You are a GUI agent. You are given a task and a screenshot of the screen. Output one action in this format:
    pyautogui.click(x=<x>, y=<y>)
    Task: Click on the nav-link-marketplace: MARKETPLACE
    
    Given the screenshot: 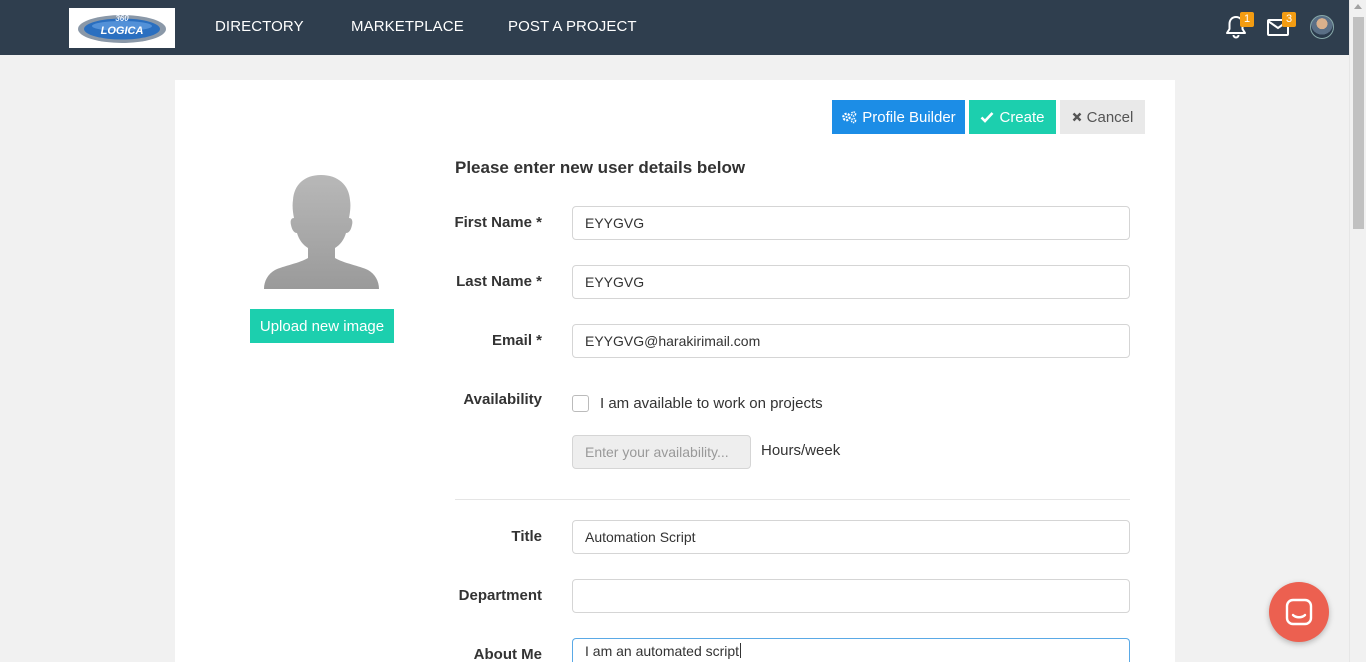 What is the action you would take?
    pyautogui.click(x=407, y=26)
    